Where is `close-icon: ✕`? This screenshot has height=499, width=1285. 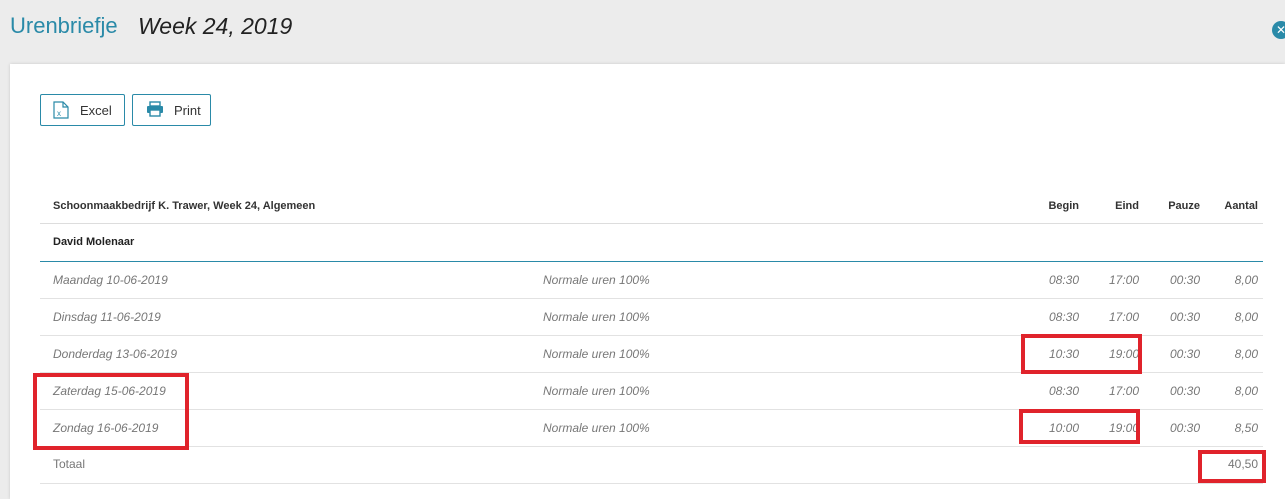
close-icon: ✕ is located at coordinates (1278, 30).